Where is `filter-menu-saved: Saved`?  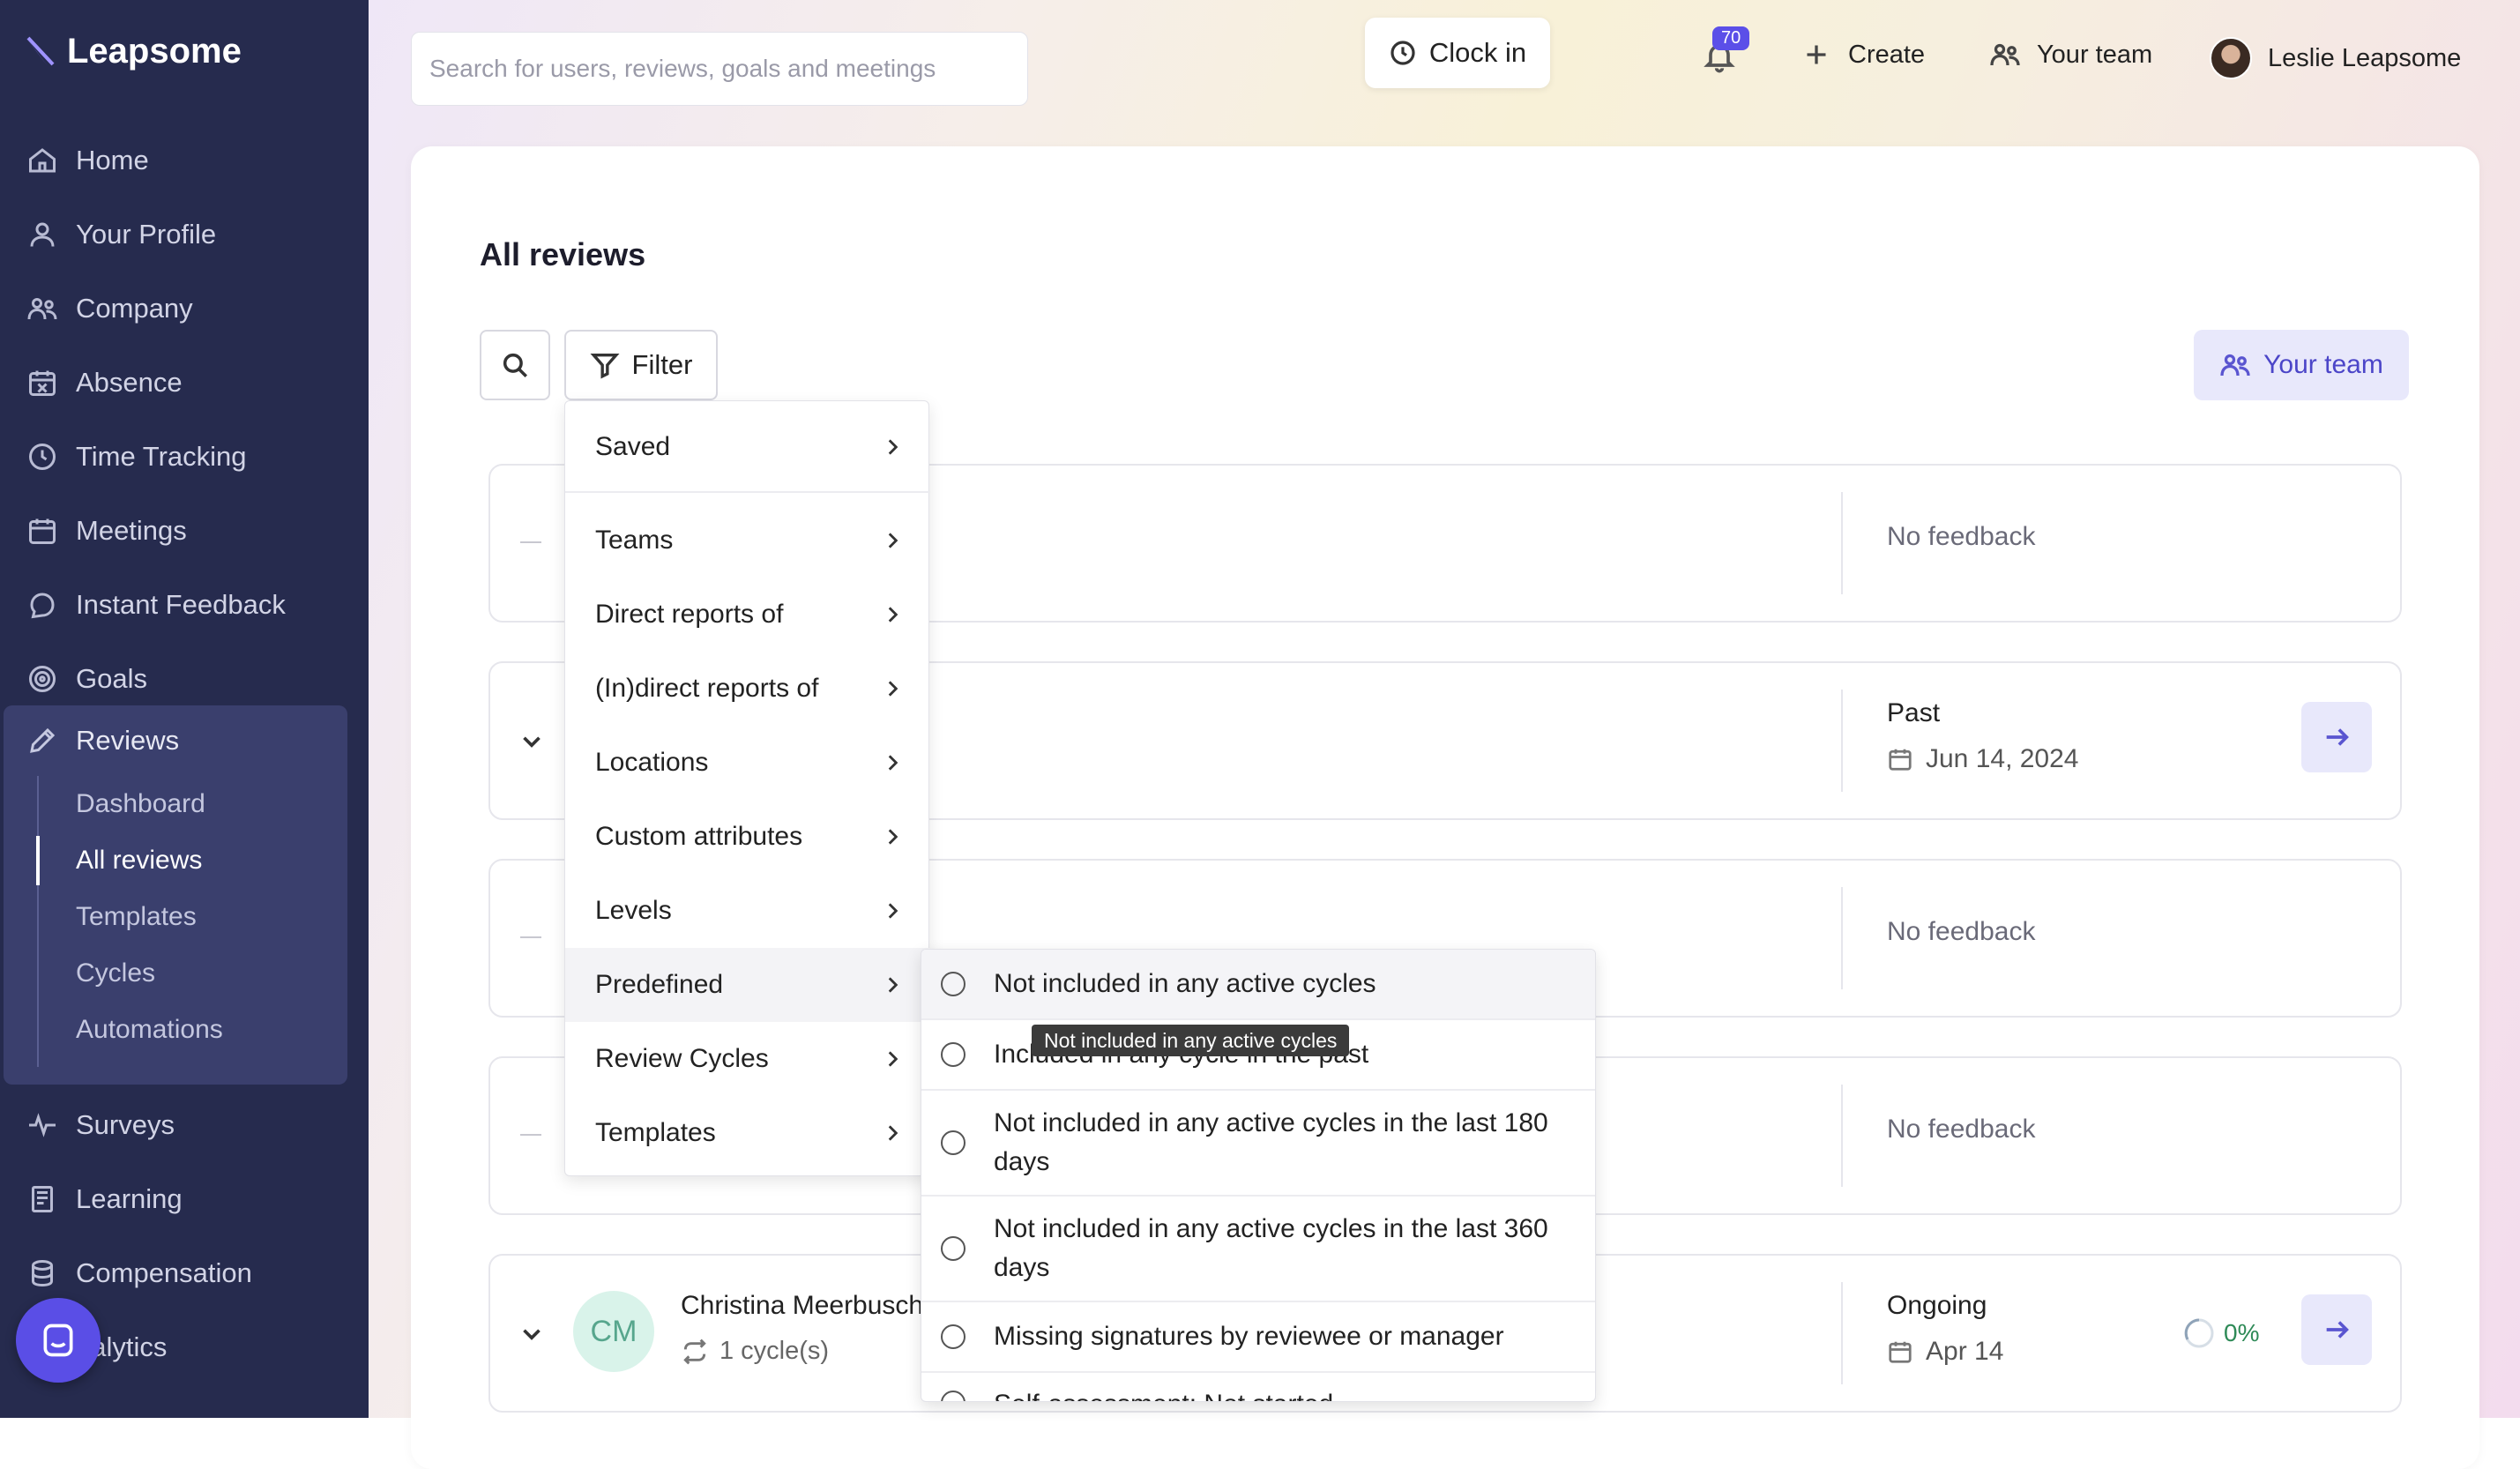 filter-menu-saved: Saved is located at coordinates (747, 447).